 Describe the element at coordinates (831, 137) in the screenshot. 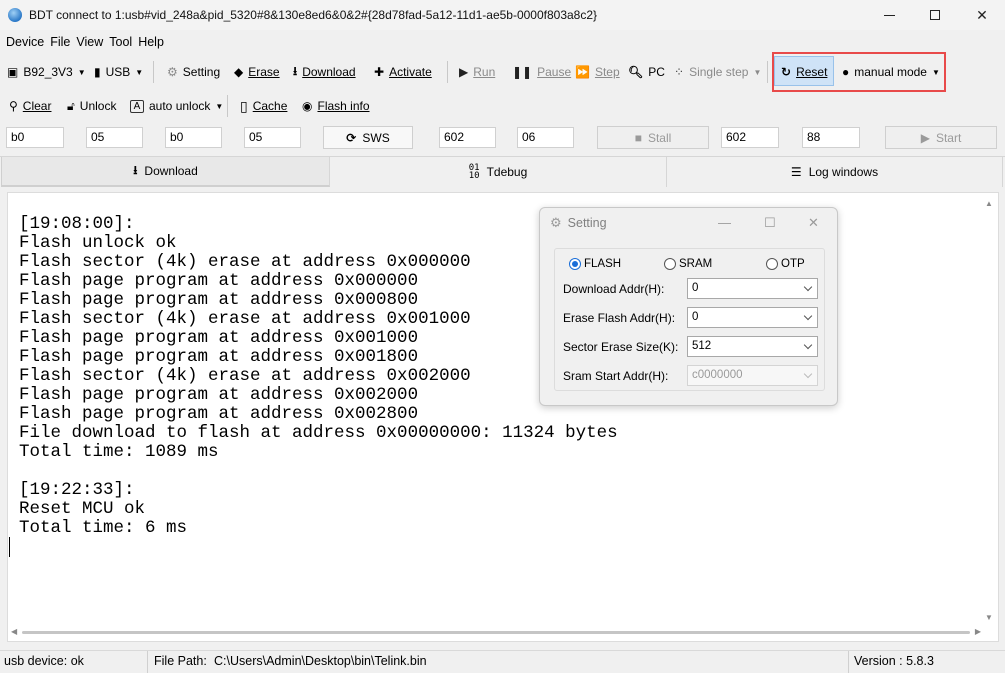

I see `field-8: 88` at that location.